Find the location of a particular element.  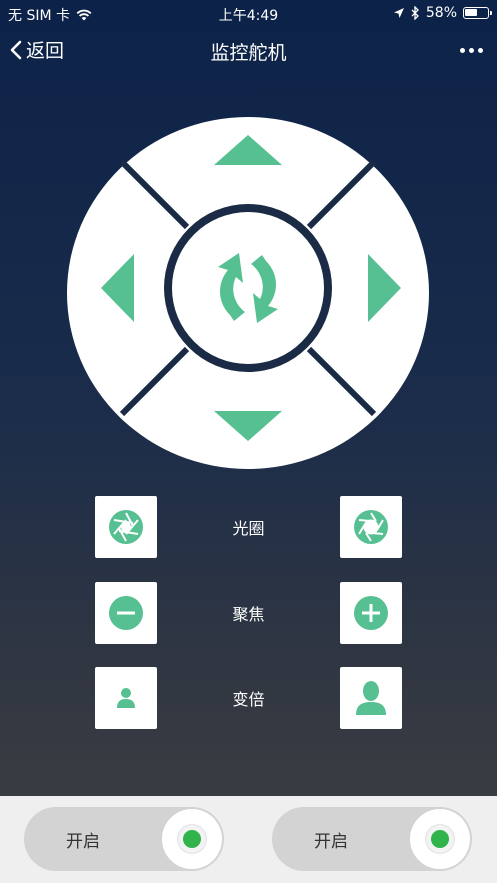

battery-icon is located at coordinates (477, 13).